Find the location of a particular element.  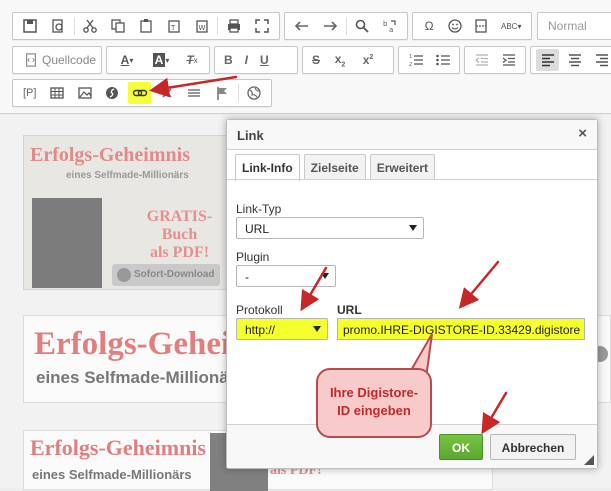

superscript-icon: x2 is located at coordinates (368, 60).